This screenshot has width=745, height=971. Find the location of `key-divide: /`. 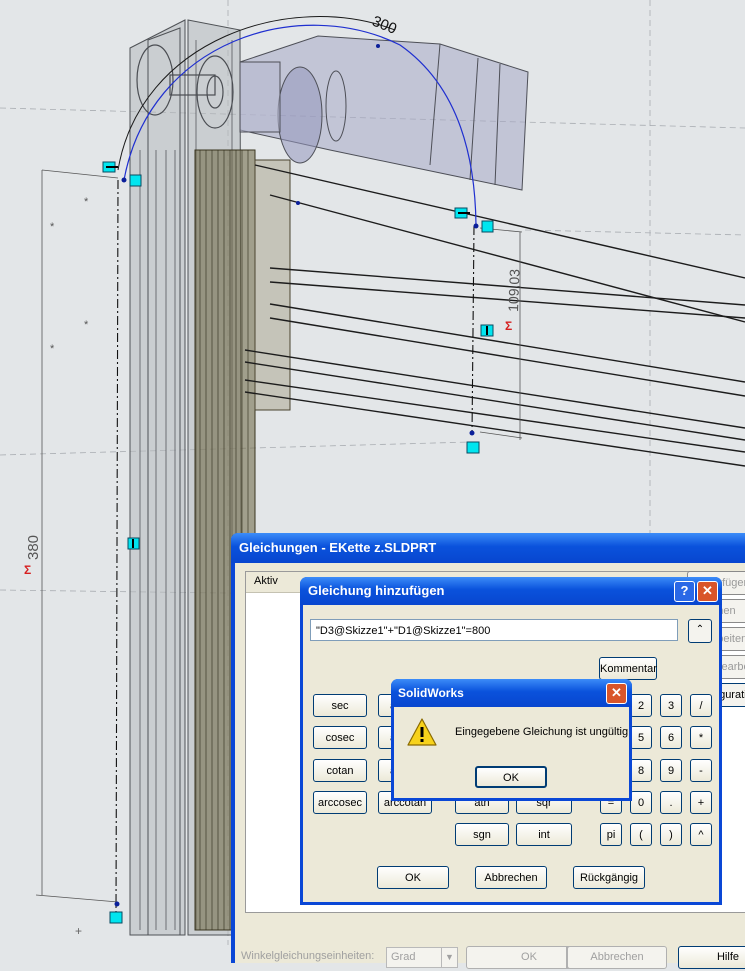

key-divide: / is located at coordinates (701, 705).